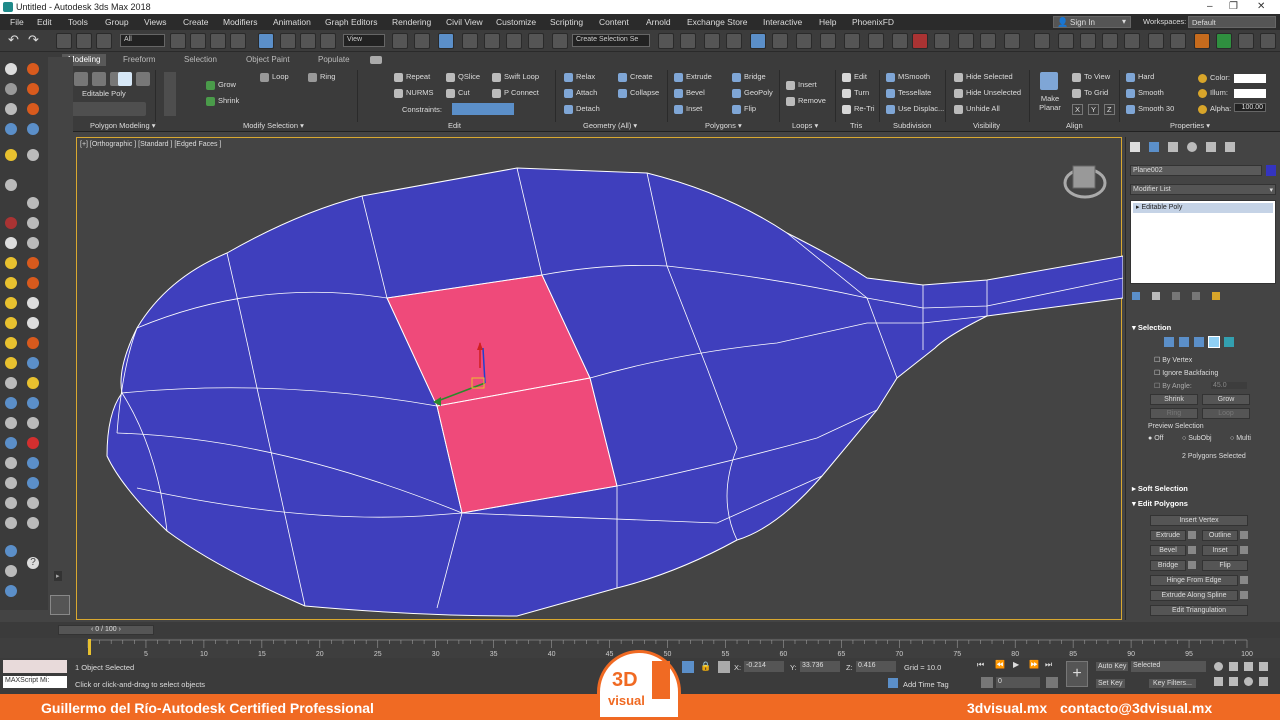 The width and height of the screenshot is (1280, 720). What do you see at coordinates (1268, 41) in the screenshot?
I see `more-tools-icon` at bounding box center [1268, 41].